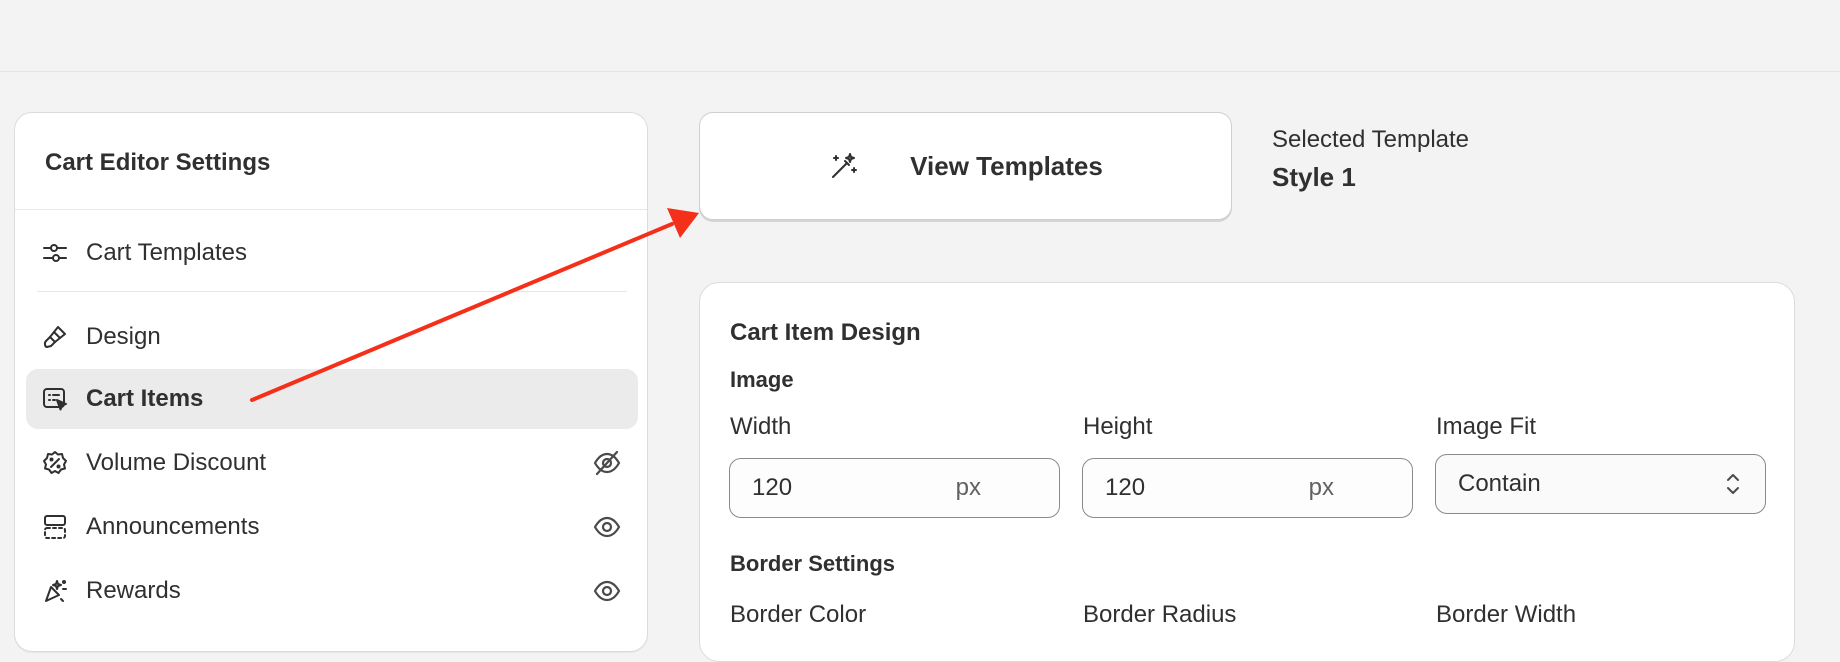 The image size is (1840, 662). I want to click on height-unit: px, so click(1321, 487).